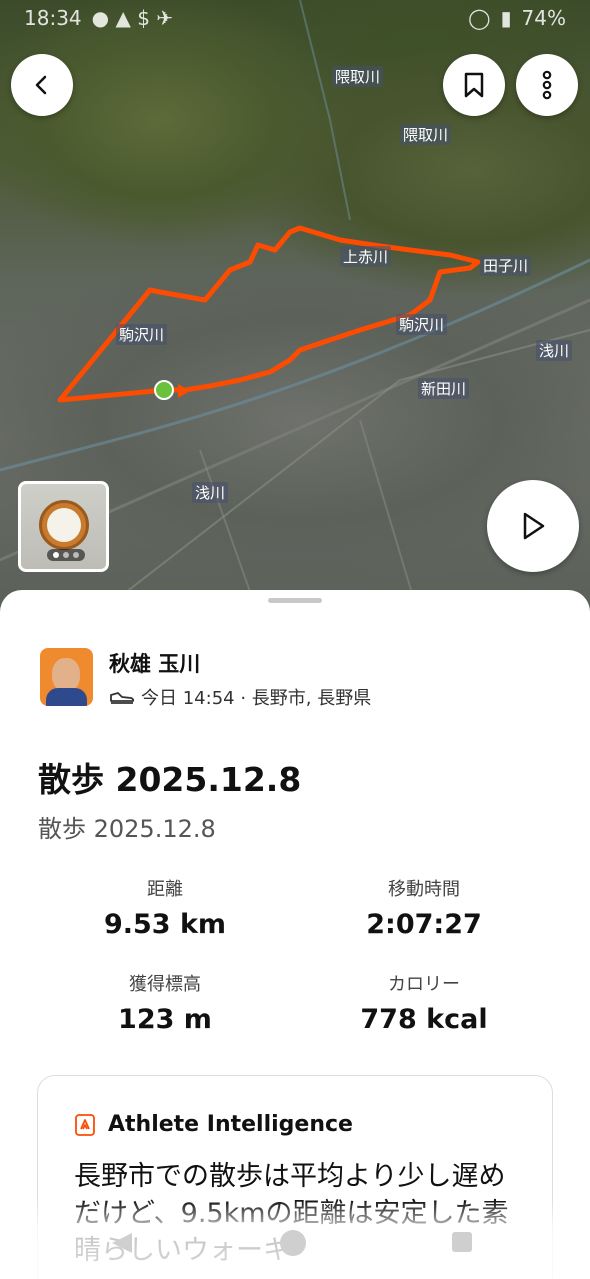 The width and height of the screenshot is (590, 1279). What do you see at coordinates (543, 18) in the screenshot?
I see `battery-percent: 74%` at bounding box center [543, 18].